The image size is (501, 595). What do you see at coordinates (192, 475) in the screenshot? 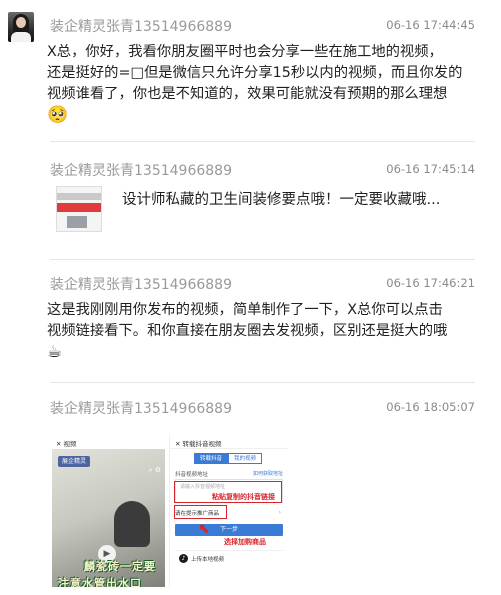
I see `field-label: 抖音视频地址` at bounding box center [192, 475].